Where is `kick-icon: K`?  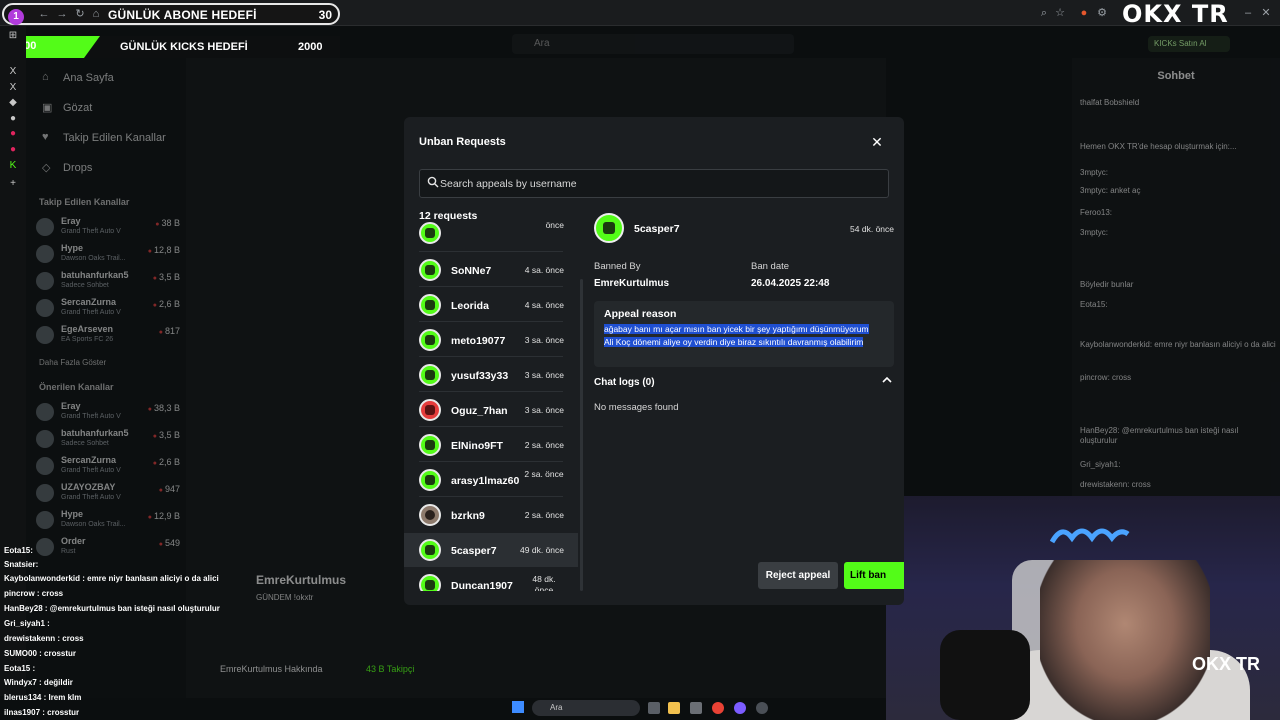 kick-icon: K is located at coordinates (13, 166).